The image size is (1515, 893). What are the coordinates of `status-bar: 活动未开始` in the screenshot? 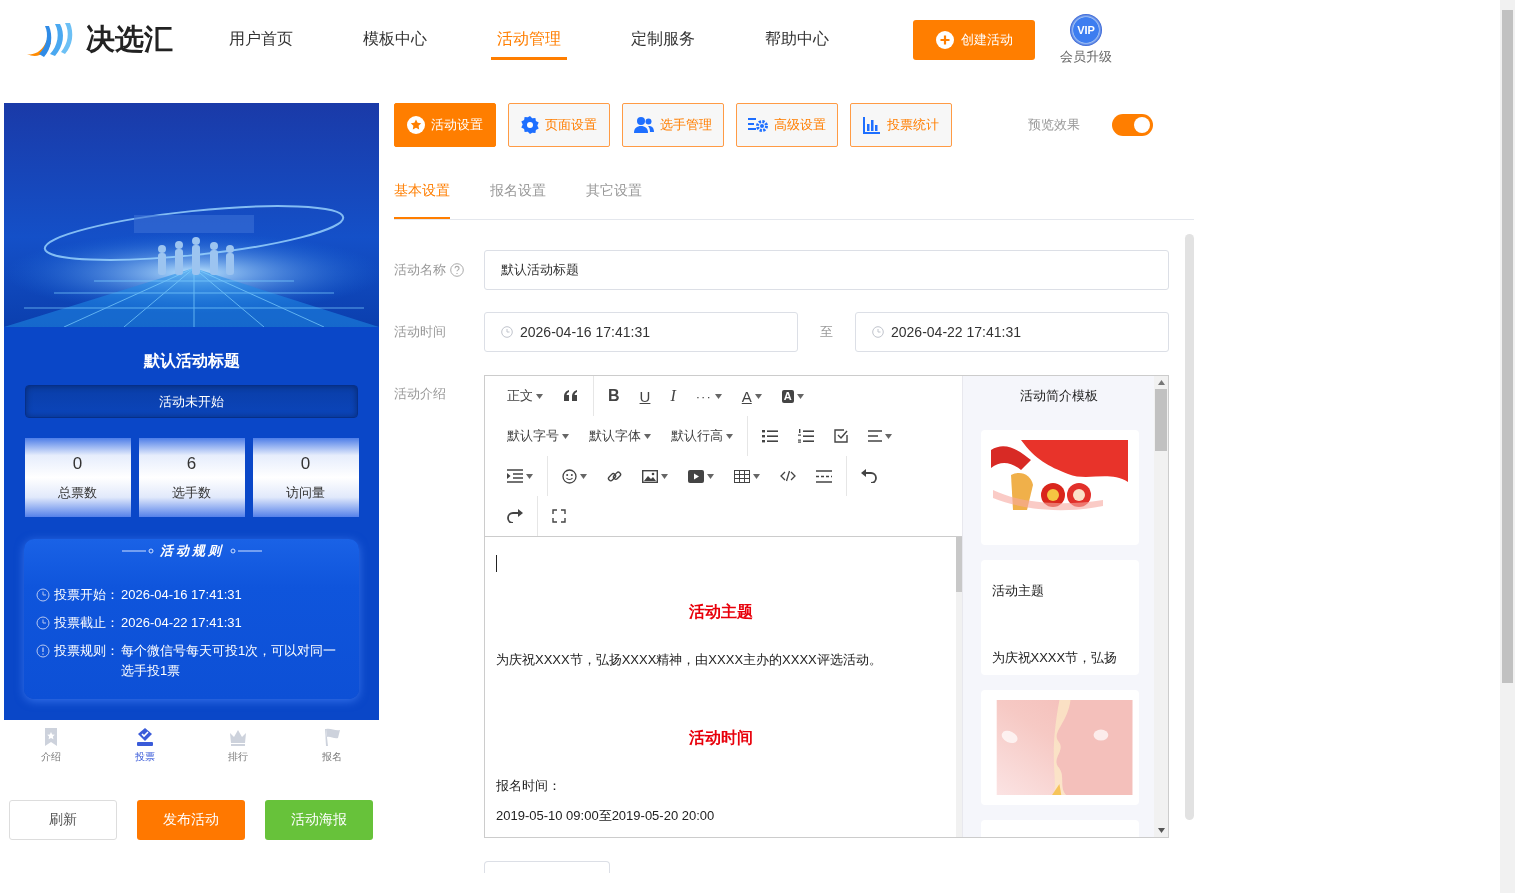 It's located at (191, 401).